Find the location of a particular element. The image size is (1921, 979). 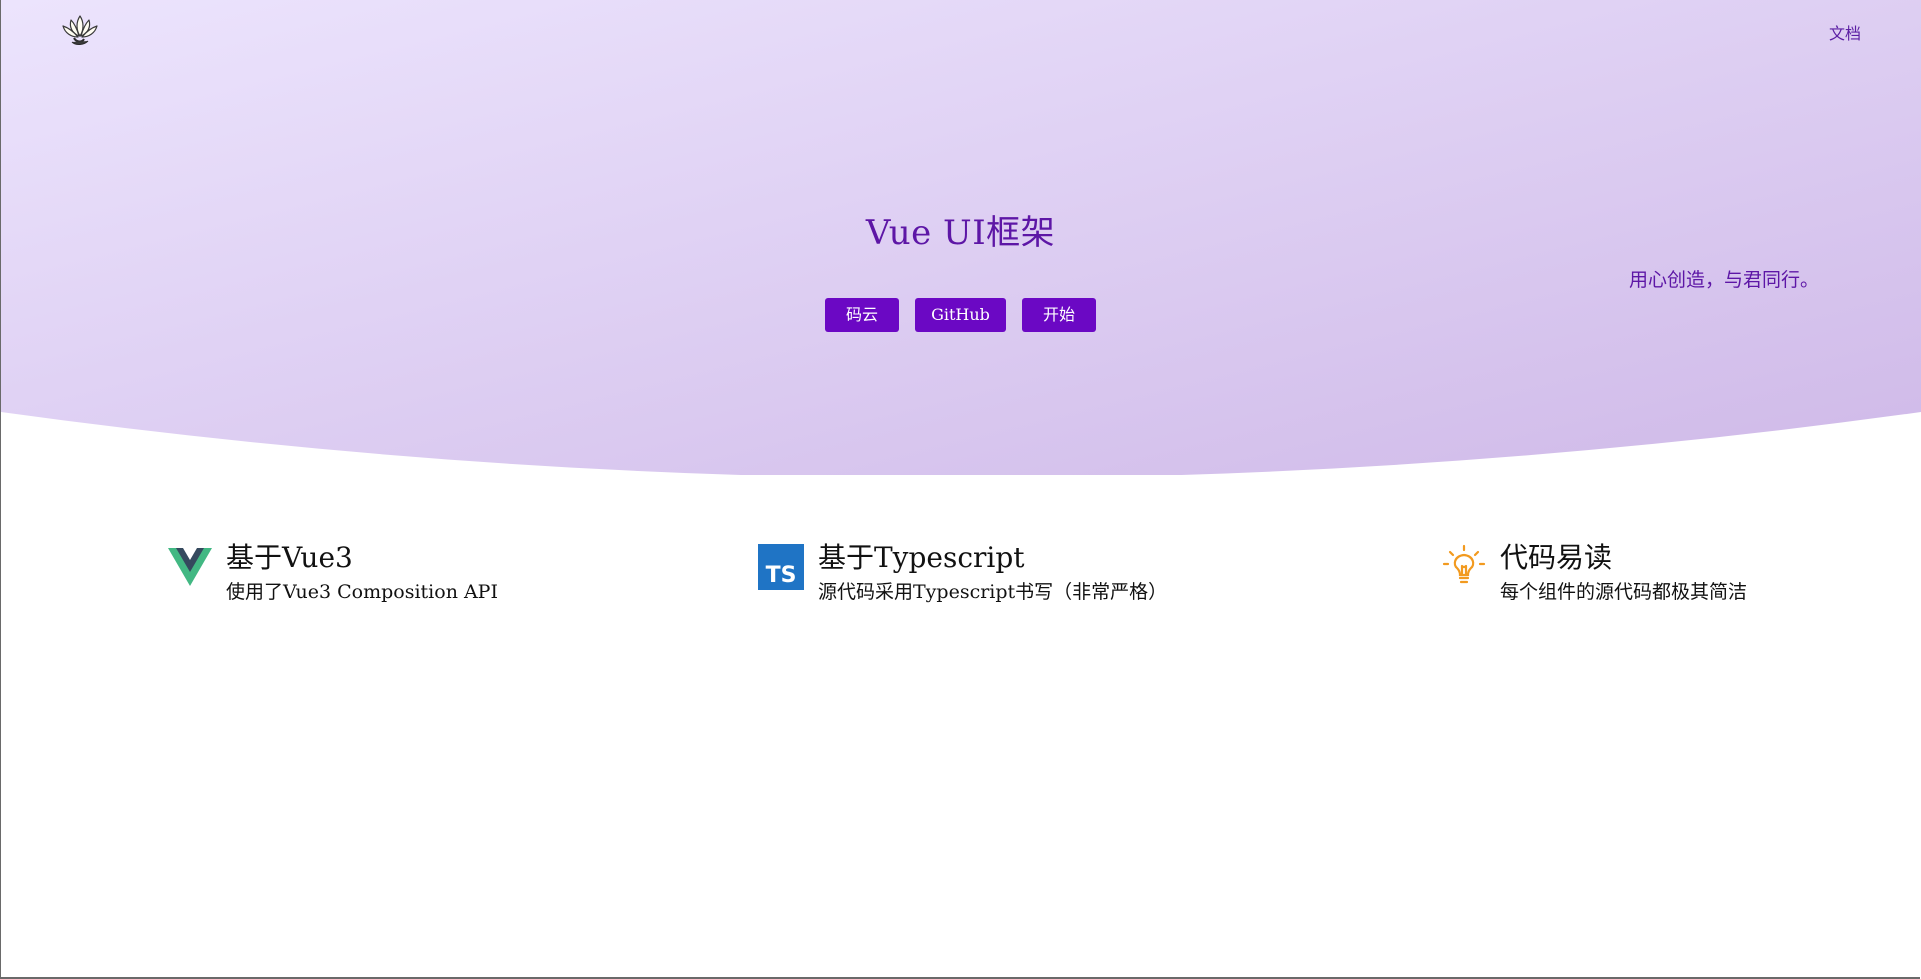

hero-title: Vue UI框架 is located at coordinates (960, 233).